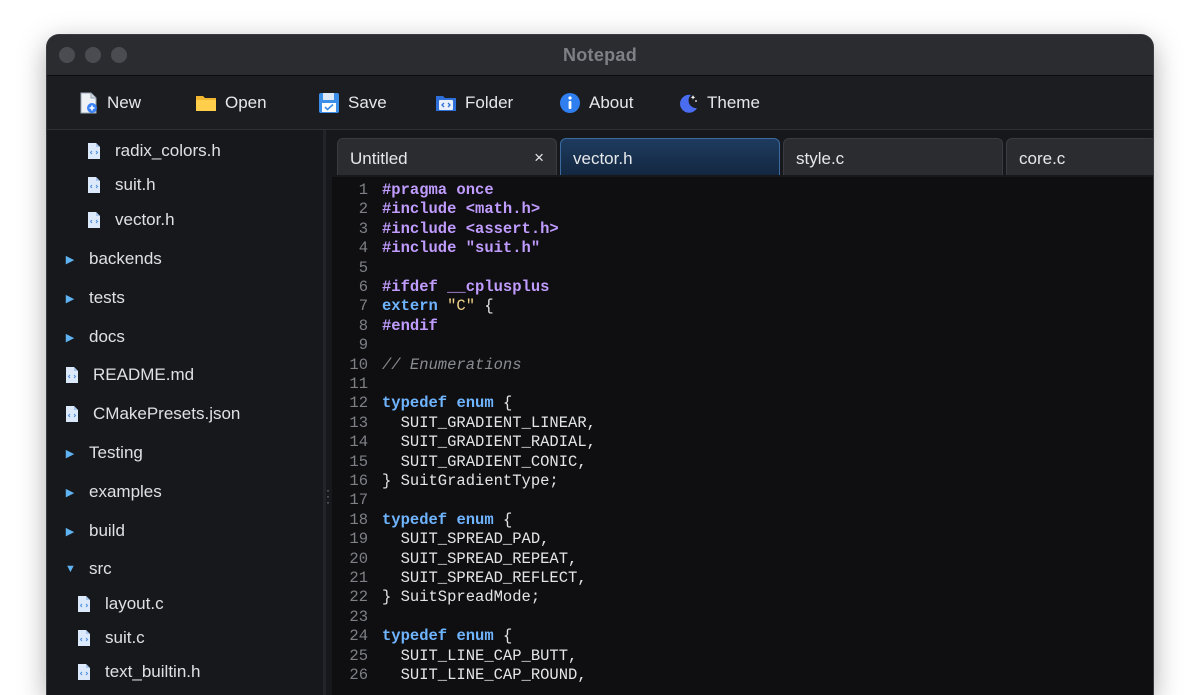  I want to click on new-button-label: New, so click(124, 102).